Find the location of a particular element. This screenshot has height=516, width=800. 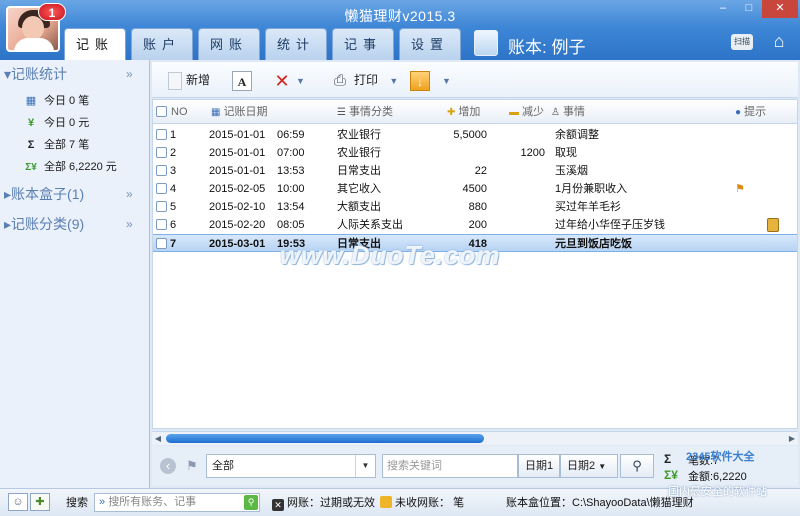

table-row: 1 2015-01-01 06:59 农业银行 5,5000 余额调整 is located at coordinates (475, 135).